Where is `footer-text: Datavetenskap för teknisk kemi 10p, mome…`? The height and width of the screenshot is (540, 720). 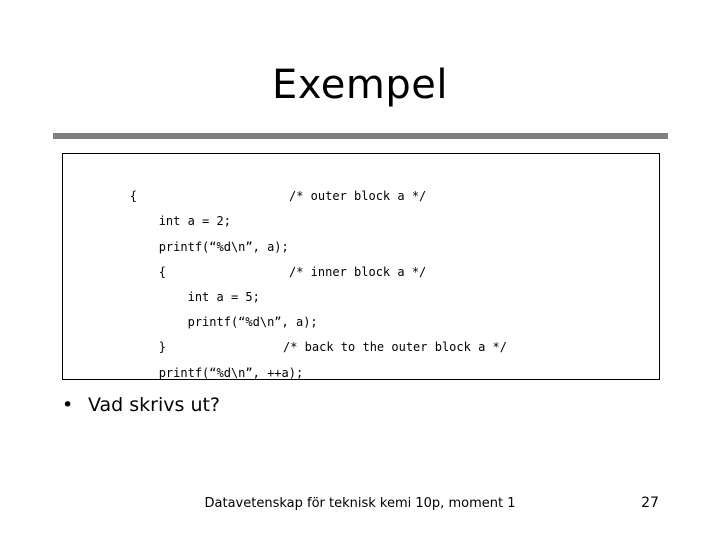 footer-text: Datavetenskap för teknisk kemi 10p, mome… is located at coordinates (360, 503).